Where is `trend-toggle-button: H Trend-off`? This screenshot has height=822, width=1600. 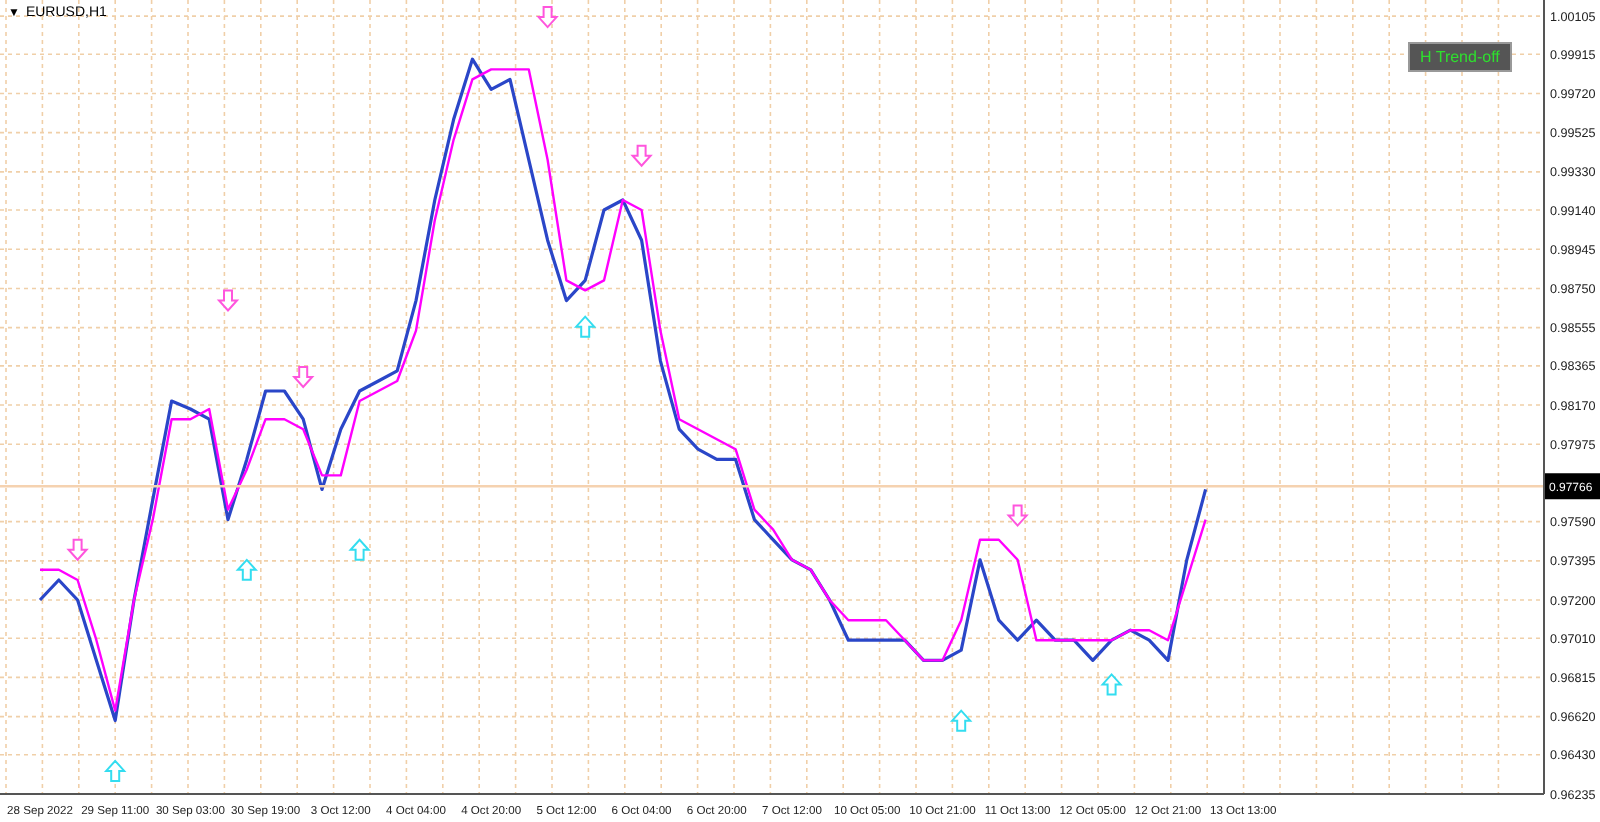
trend-toggle-button: H Trend-off is located at coordinates (1460, 57).